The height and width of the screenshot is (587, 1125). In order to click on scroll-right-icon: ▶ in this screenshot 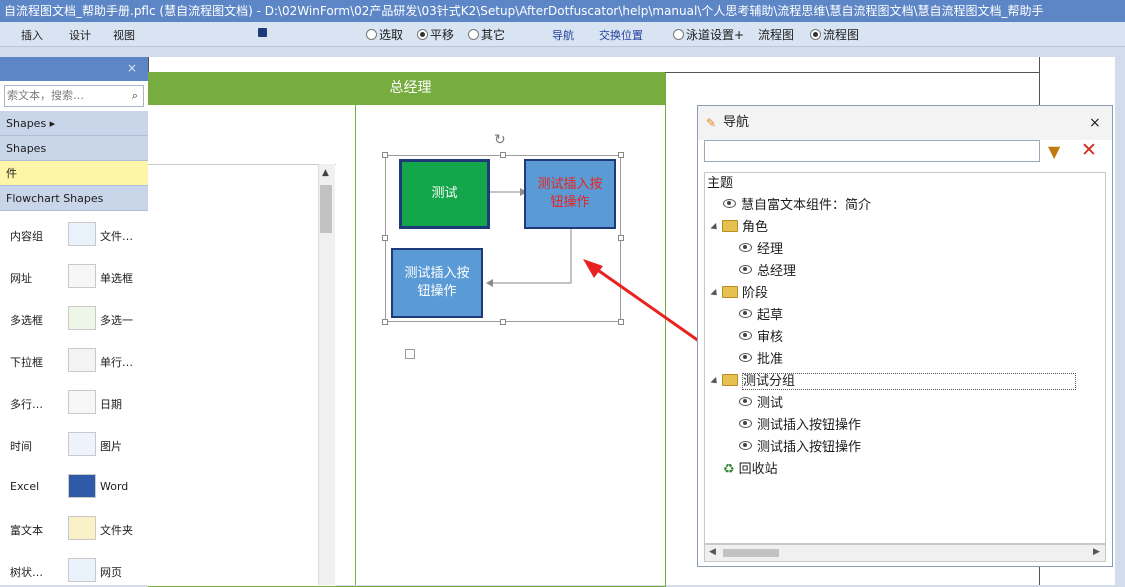, I will do `click(1096, 552)`.